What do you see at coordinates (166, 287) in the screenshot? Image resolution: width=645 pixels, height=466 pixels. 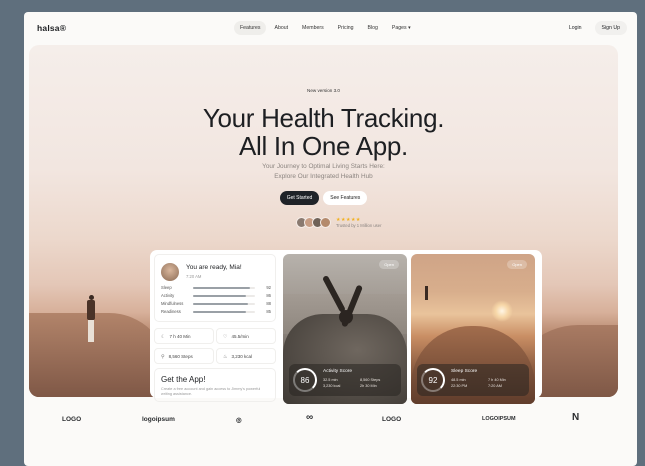 I see `stat-label: Sleep` at bounding box center [166, 287].